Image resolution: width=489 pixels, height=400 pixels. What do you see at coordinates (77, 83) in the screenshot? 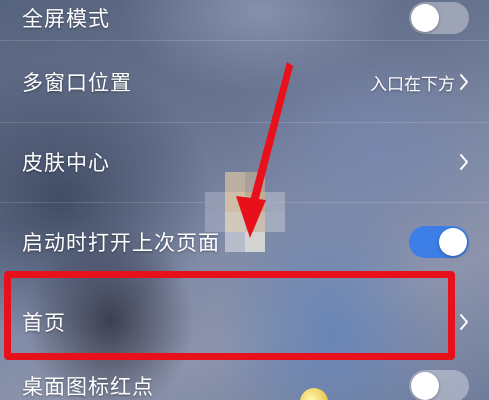
I see `multi-window-position-label: 多窗口位置` at bounding box center [77, 83].